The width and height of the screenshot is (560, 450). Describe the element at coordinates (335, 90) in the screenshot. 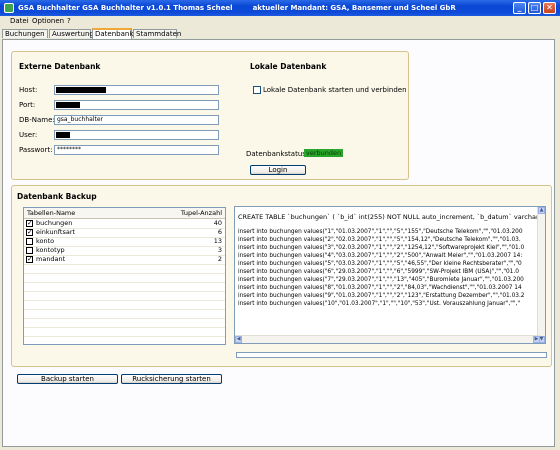

I see `lokale-checkbox-label: Lokale Datenbank starten und verbinden` at that location.